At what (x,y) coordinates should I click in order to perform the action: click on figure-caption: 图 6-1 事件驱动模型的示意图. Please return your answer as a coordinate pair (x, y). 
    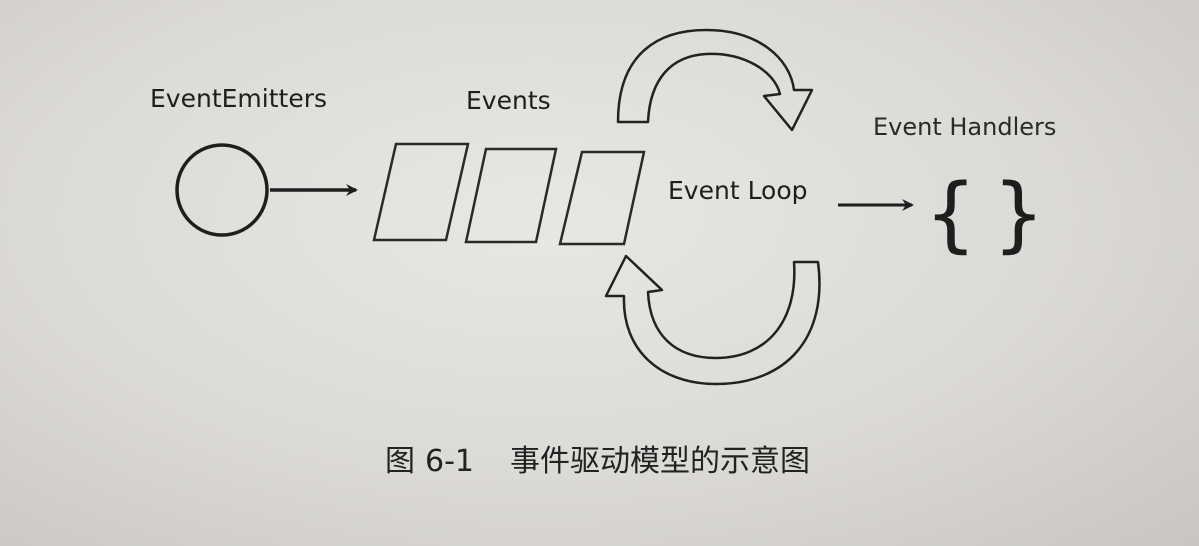
    Looking at the image, I should click on (597, 458).